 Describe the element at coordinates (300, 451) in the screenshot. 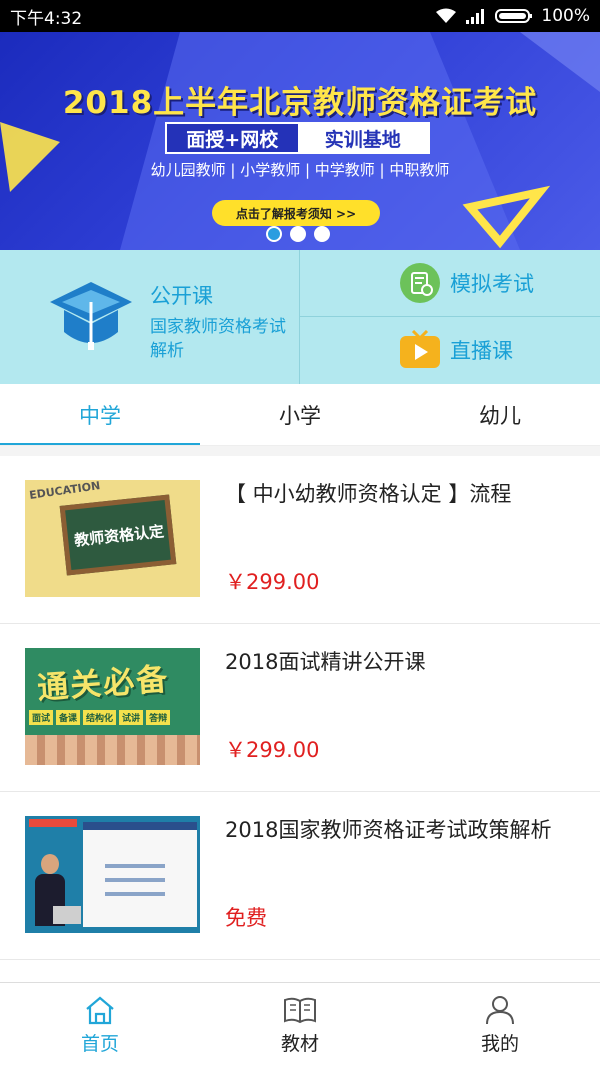

I see `section-gap` at that location.